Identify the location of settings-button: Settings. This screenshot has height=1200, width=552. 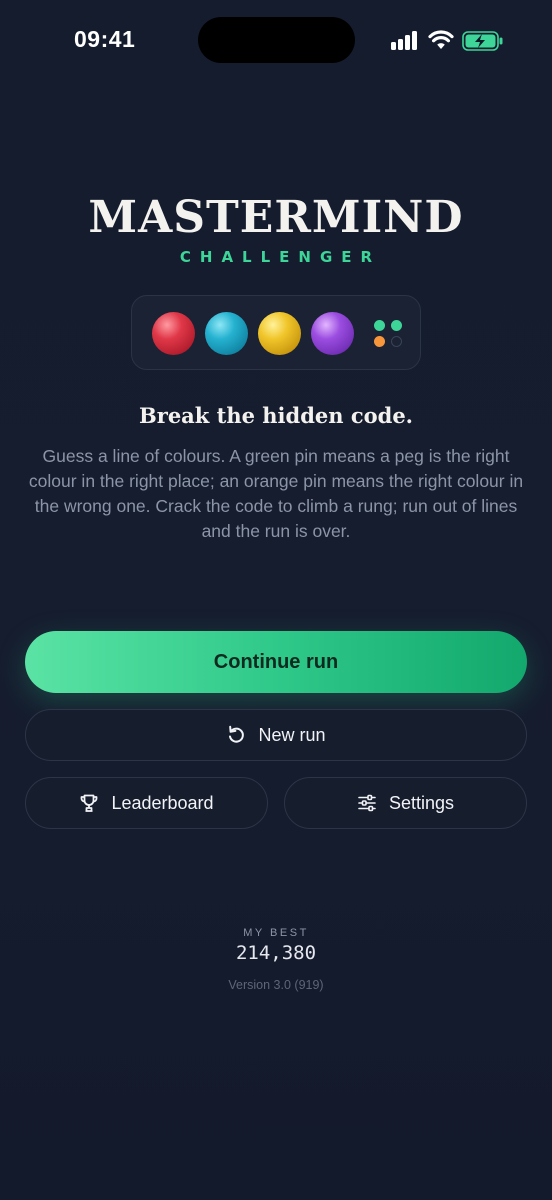
(405, 803).